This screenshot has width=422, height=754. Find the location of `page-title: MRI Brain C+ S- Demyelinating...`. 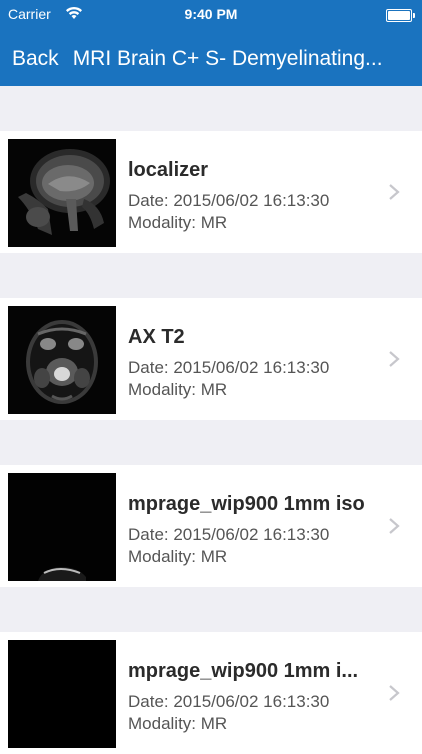

page-title: MRI Brain C+ S- Demyelinating... is located at coordinates (227, 58).